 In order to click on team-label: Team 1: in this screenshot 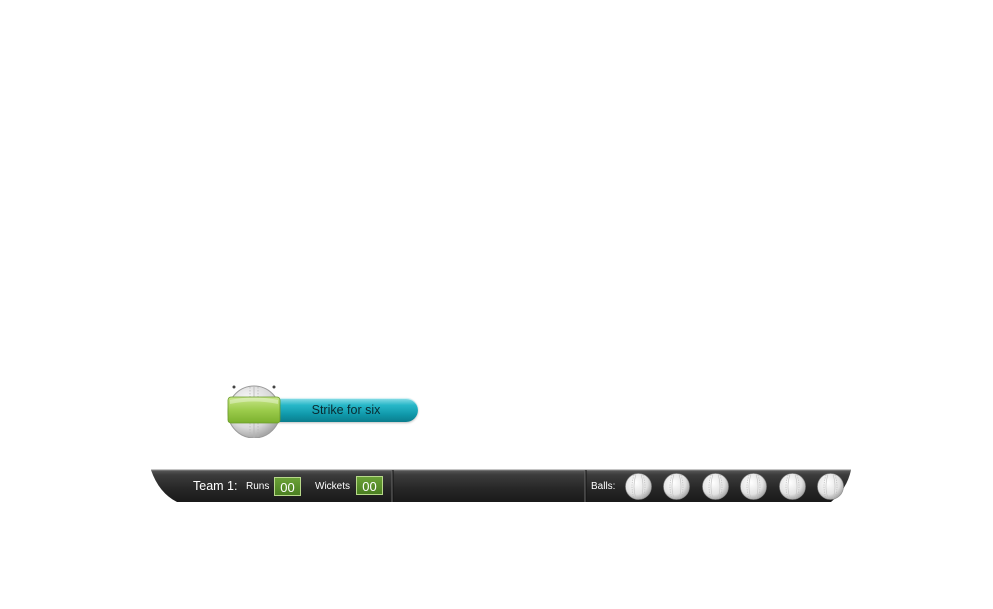, I will do `click(215, 486)`.